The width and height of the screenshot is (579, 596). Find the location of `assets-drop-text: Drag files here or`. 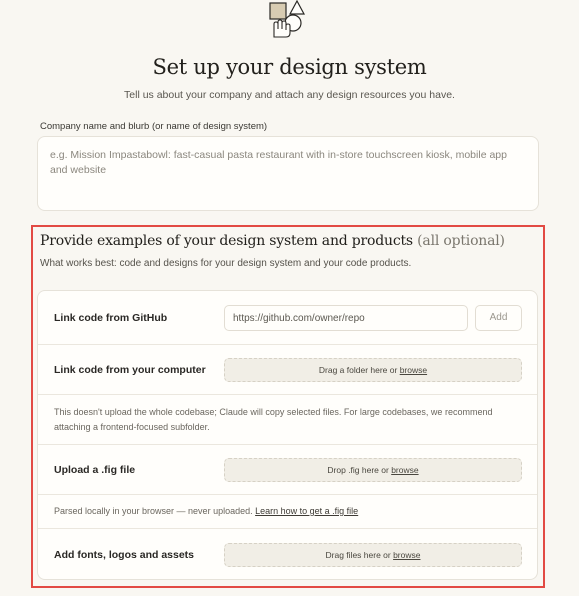

assets-drop-text: Drag files here or is located at coordinates (359, 555).